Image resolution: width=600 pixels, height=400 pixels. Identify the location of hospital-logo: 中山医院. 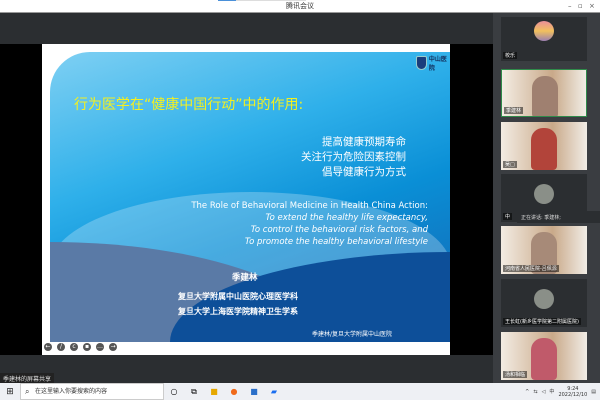
(433, 63).